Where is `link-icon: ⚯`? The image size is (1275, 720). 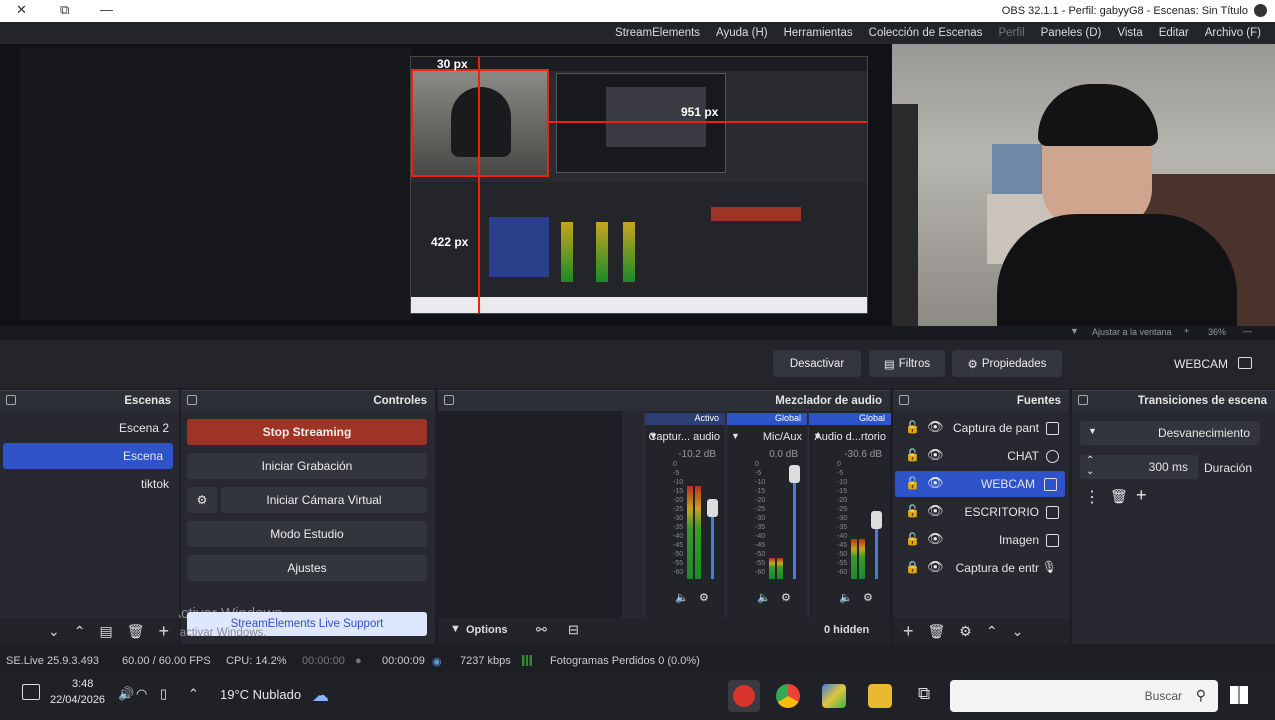
link-icon: ⚯ is located at coordinates (541, 630).